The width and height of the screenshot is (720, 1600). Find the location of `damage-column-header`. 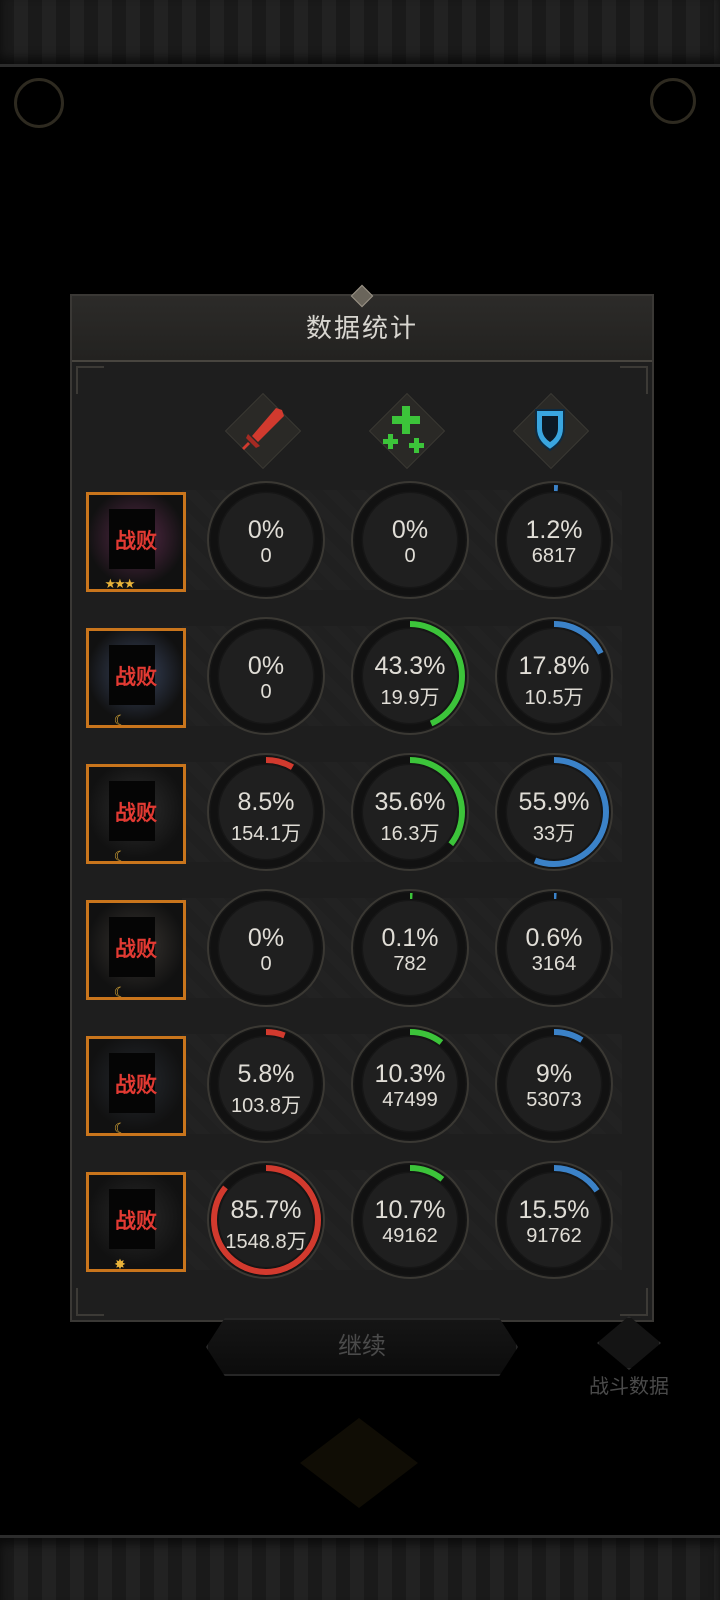

damage-column-header is located at coordinates (262, 430).